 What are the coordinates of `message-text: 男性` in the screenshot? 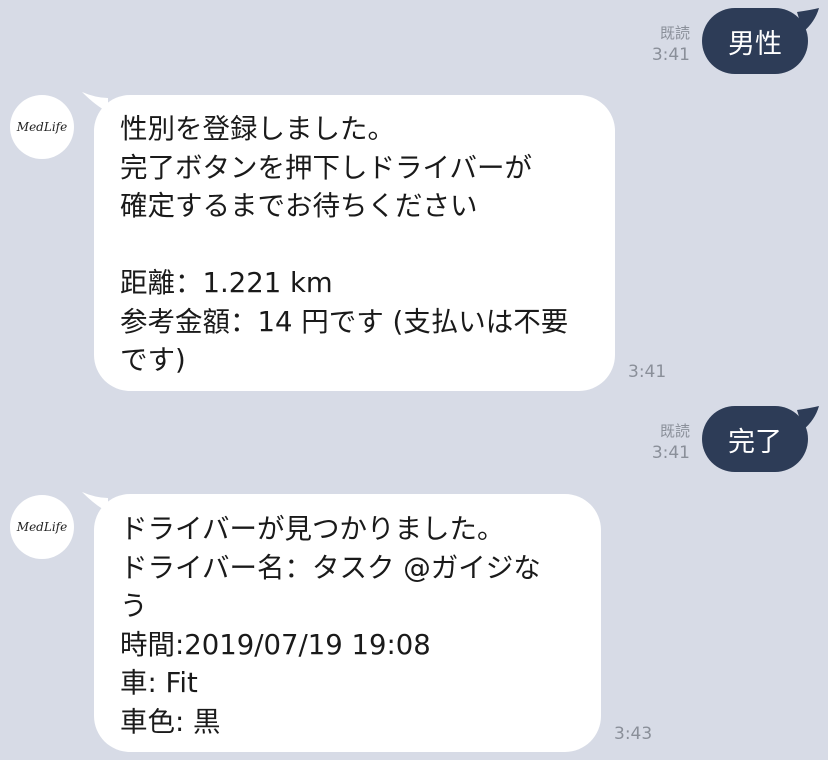 It's located at (755, 44).